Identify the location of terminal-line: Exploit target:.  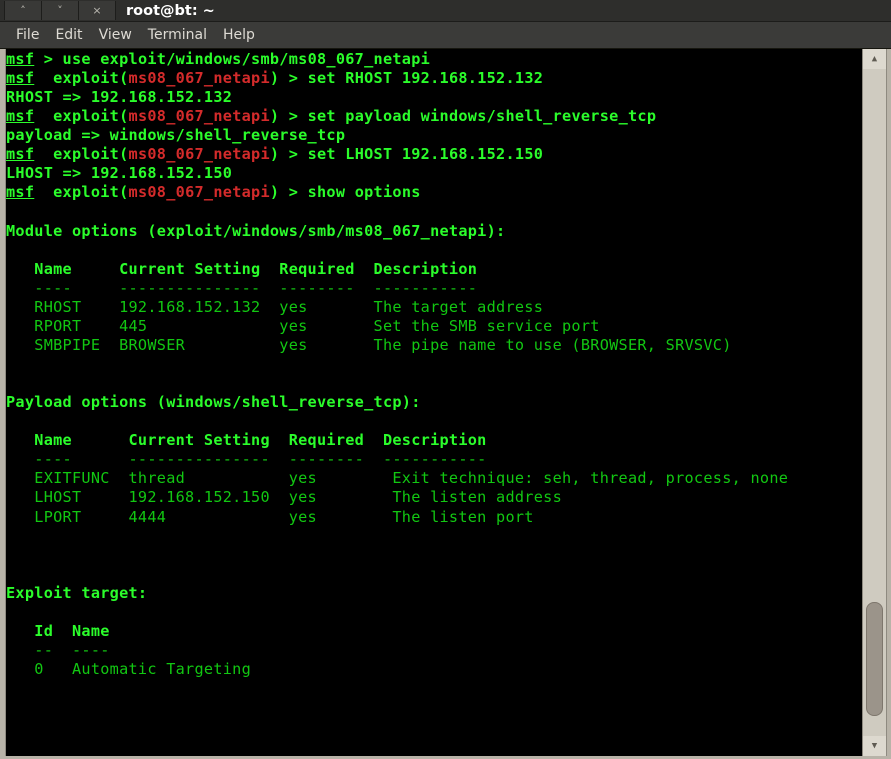
(397, 593).